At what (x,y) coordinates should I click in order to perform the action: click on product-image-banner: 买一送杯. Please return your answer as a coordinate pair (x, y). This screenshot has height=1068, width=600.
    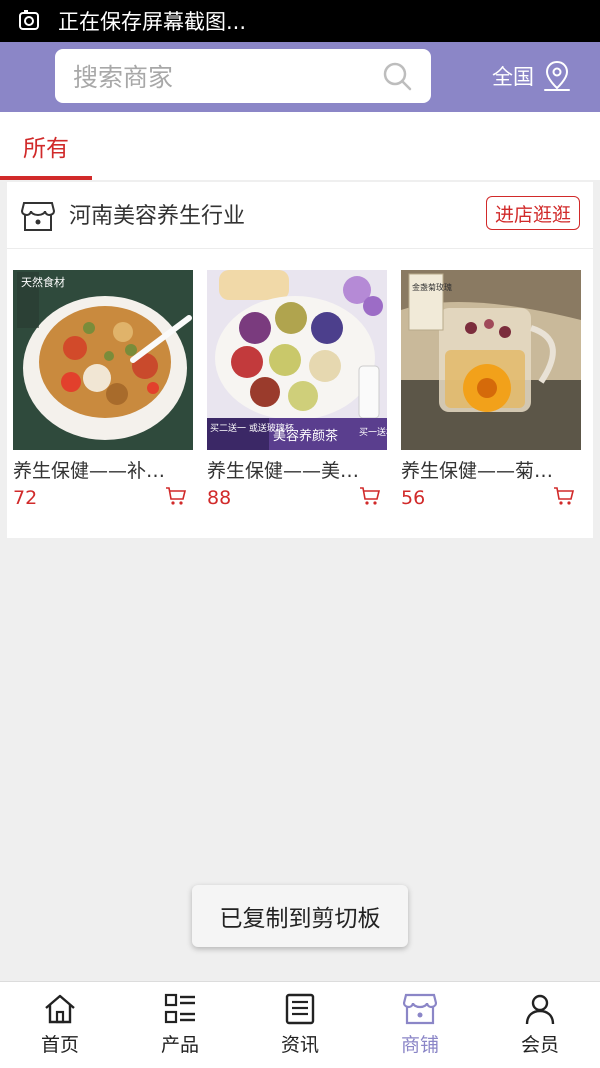
    Looking at the image, I should click on (373, 432).